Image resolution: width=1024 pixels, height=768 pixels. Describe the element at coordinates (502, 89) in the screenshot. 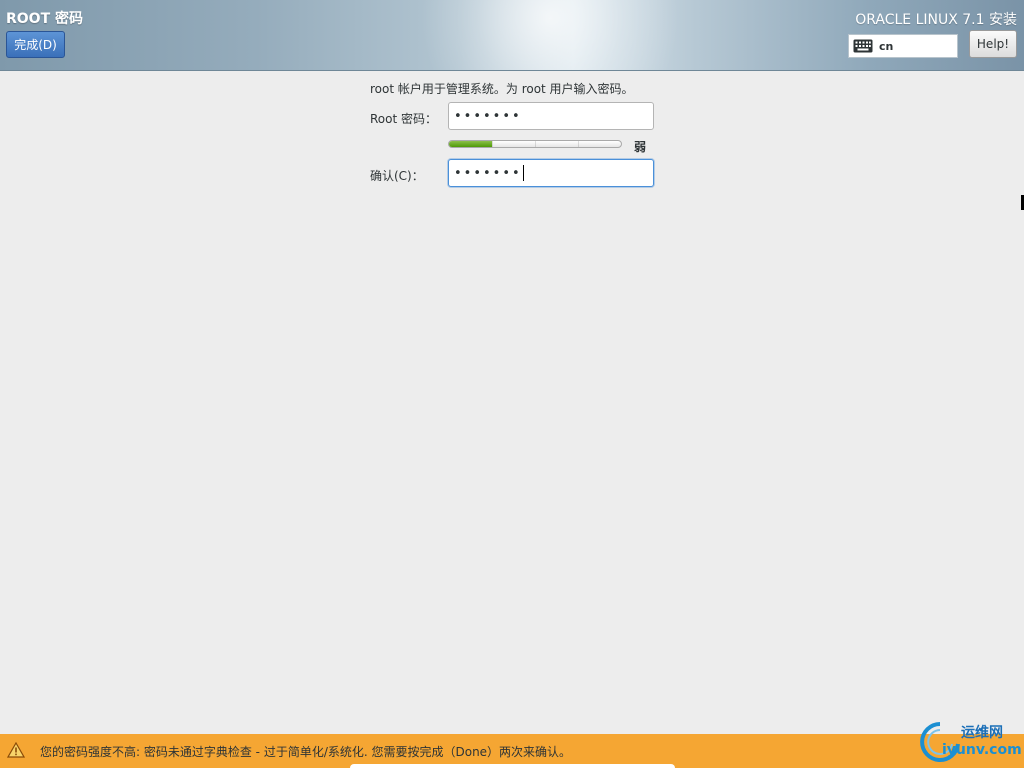

I see `instruction-text: root 帐户用于管理系统。为 root 用户输入密码。` at that location.